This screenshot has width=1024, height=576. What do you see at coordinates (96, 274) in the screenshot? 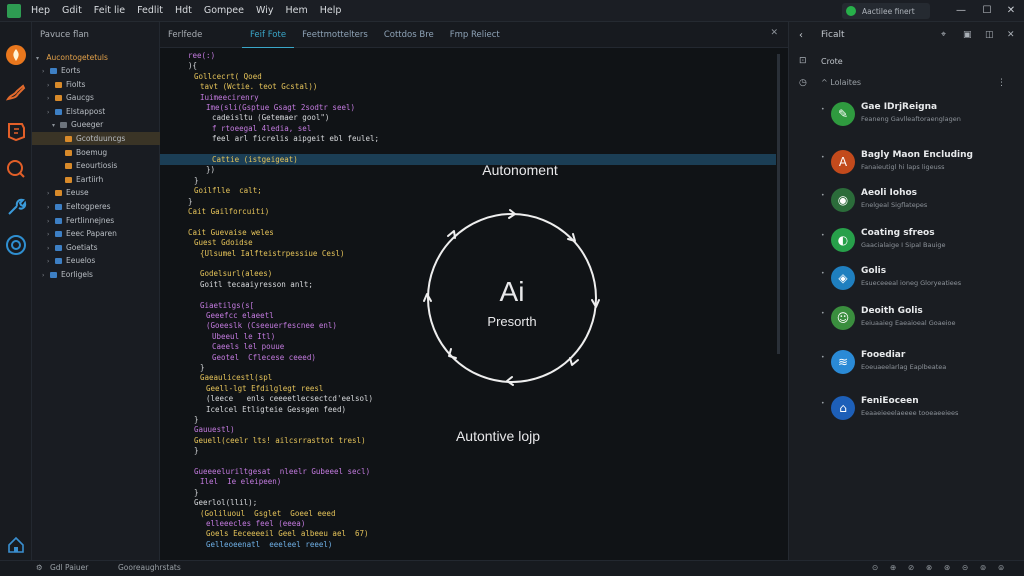
I see `tree-item: › Eorligels` at bounding box center [96, 274].